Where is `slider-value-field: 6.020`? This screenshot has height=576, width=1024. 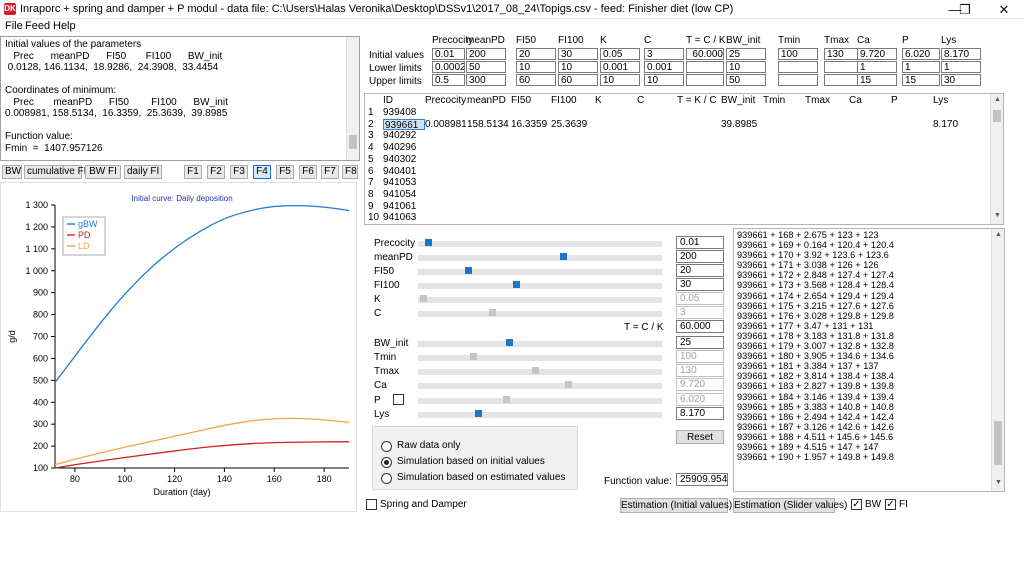 slider-value-field: 6.020 is located at coordinates (700, 399).